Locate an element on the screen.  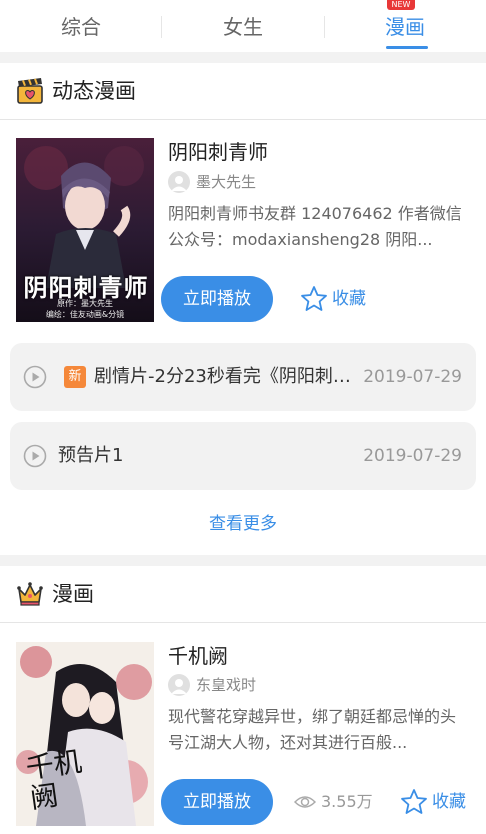
author-row: 墨大先生 is located at coordinates (268, 182).